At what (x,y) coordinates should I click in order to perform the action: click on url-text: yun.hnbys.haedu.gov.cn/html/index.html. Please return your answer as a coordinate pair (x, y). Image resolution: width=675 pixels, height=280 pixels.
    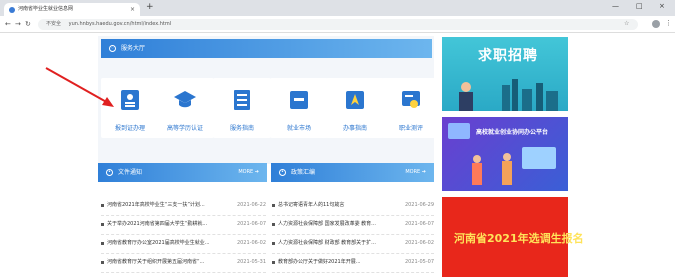
    Looking at the image, I should click on (120, 24).